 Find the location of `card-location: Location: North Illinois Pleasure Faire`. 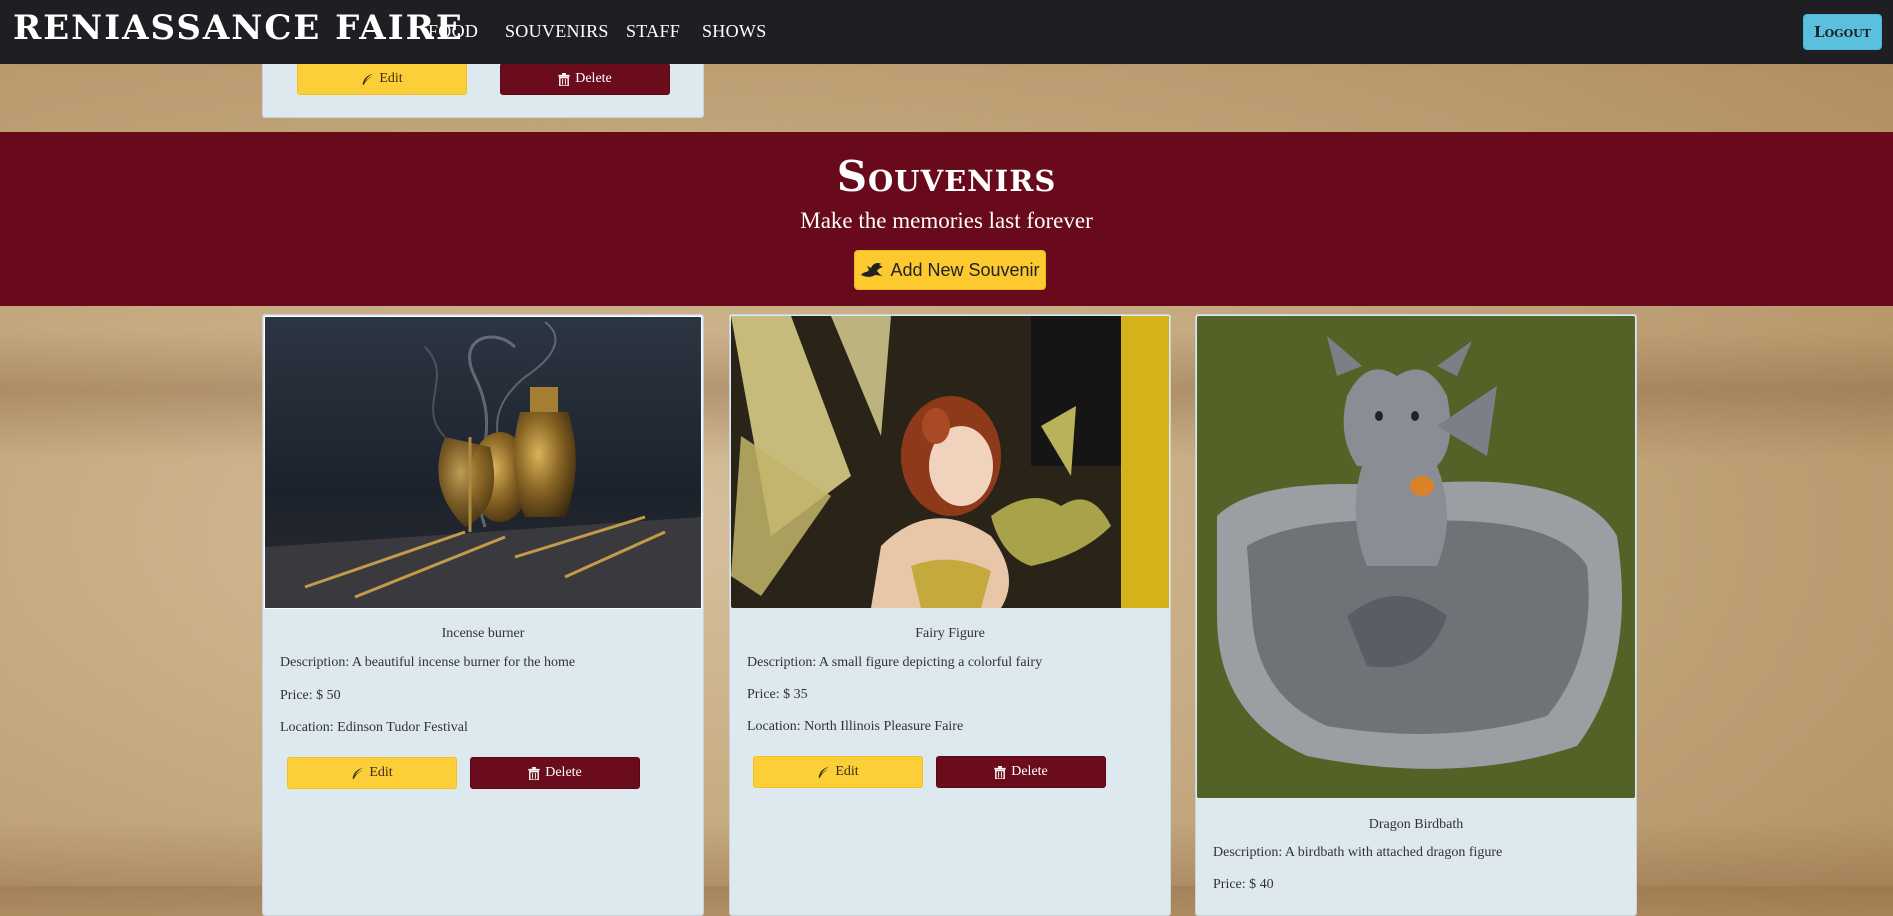

card-location: Location: North Illinois Pleasure Faire is located at coordinates (855, 726).